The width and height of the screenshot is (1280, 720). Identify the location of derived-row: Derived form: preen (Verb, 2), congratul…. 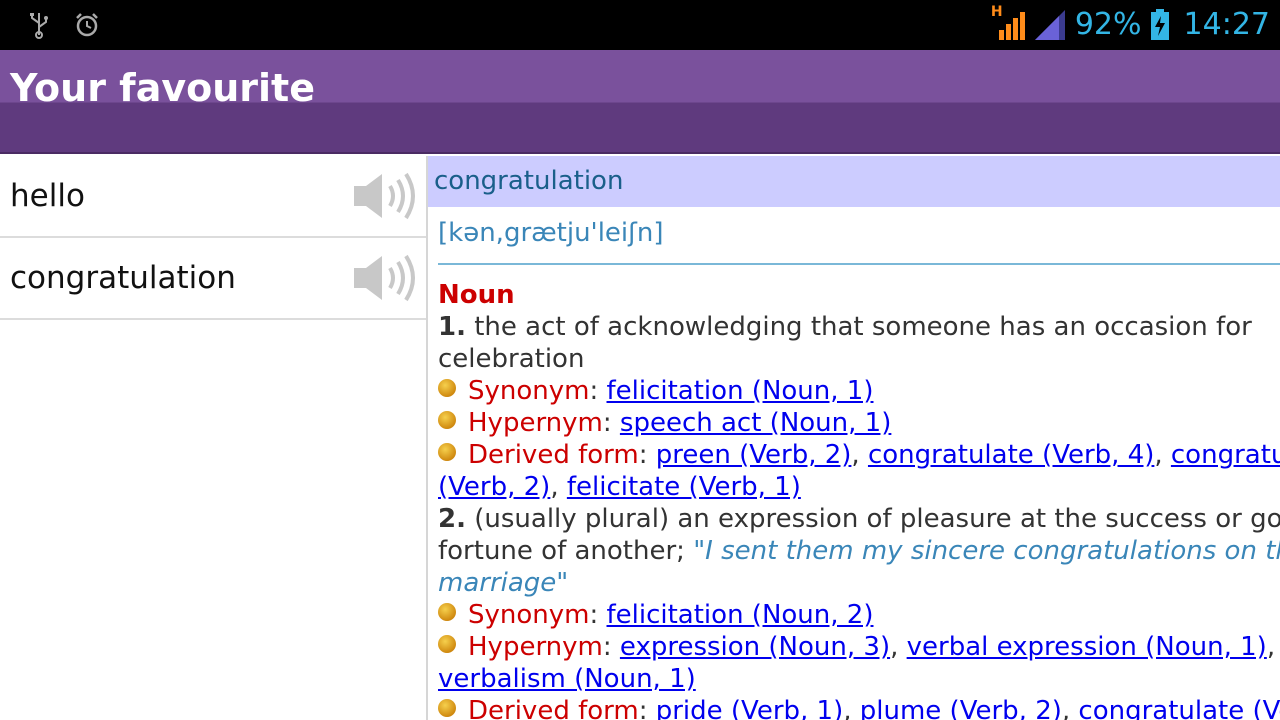
(859, 455).